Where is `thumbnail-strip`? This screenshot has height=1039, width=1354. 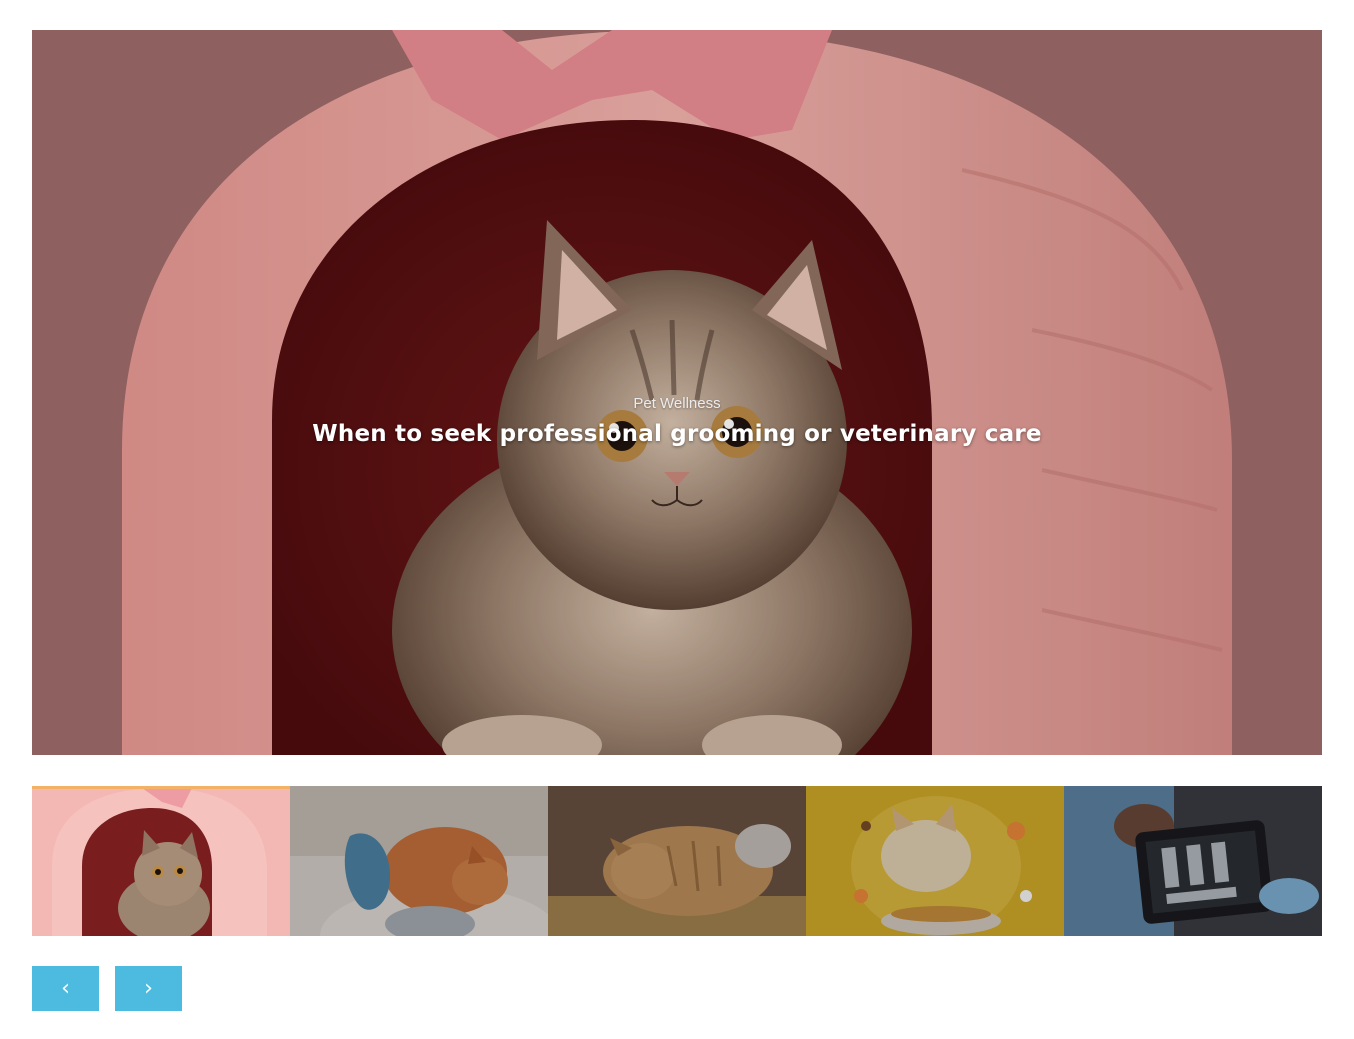 thumbnail-strip is located at coordinates (677, 861).